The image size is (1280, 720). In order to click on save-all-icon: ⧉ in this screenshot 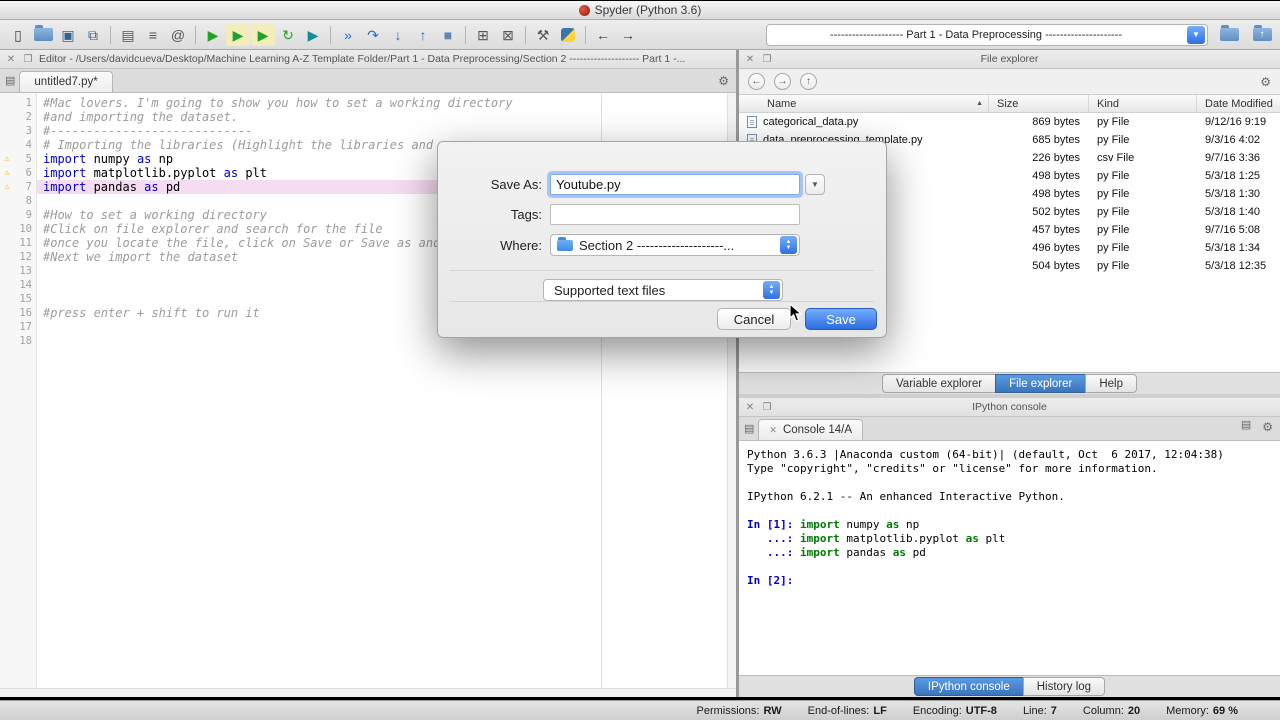, I will do `click(93, 35)`.